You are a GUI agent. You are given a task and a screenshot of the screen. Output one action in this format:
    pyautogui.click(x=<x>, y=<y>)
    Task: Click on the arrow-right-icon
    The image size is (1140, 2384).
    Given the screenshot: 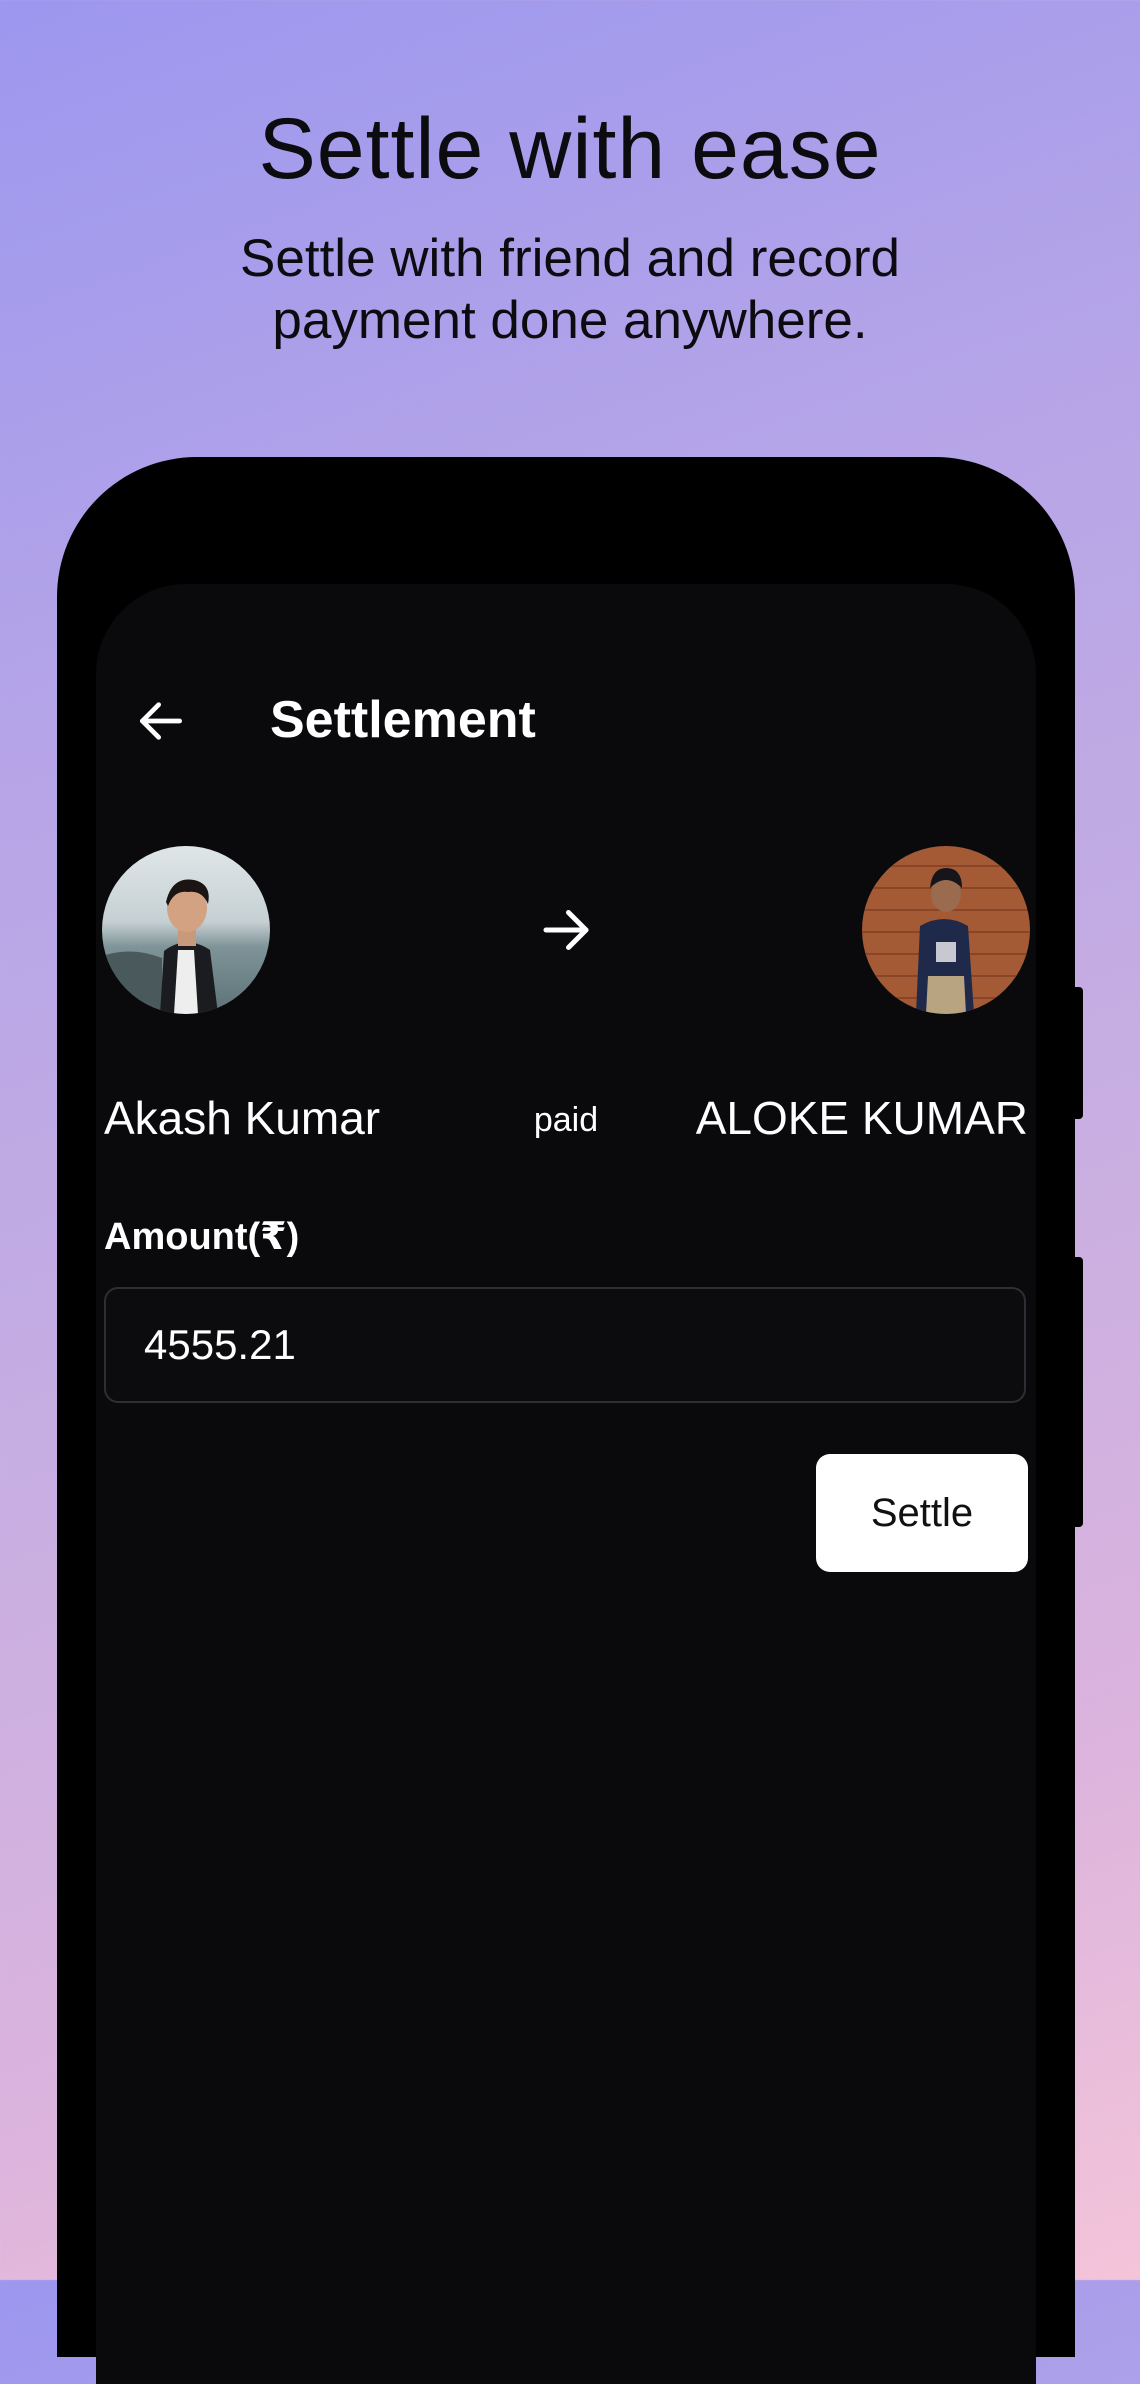 What is the action you would take?
    pyautogui.click(x=566, y=930)
    